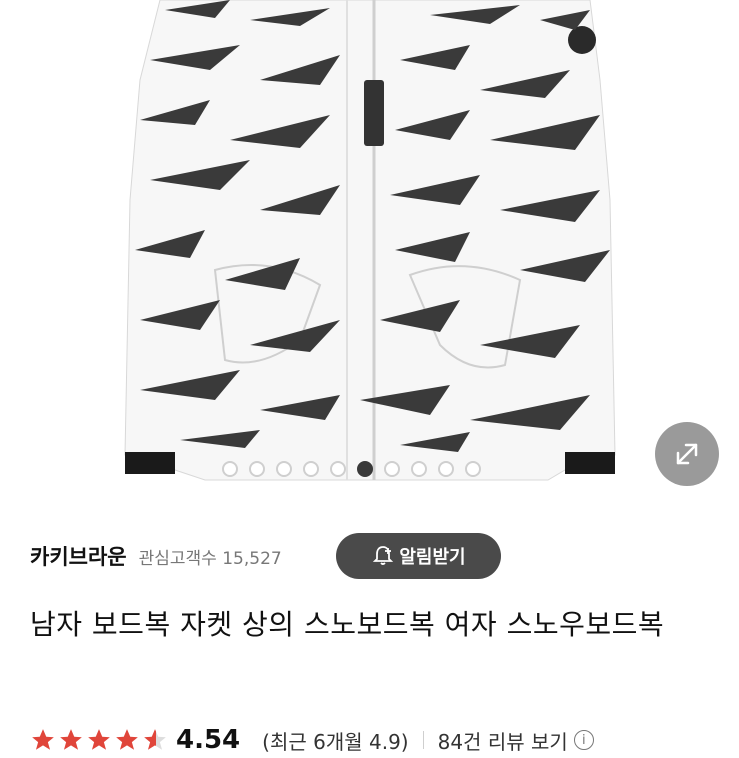  What do you see at coordinates (335, 741) in the screenshot?
I see `recent-rating: (최근 6개월 4.9)` at bounding box center [335, 741].